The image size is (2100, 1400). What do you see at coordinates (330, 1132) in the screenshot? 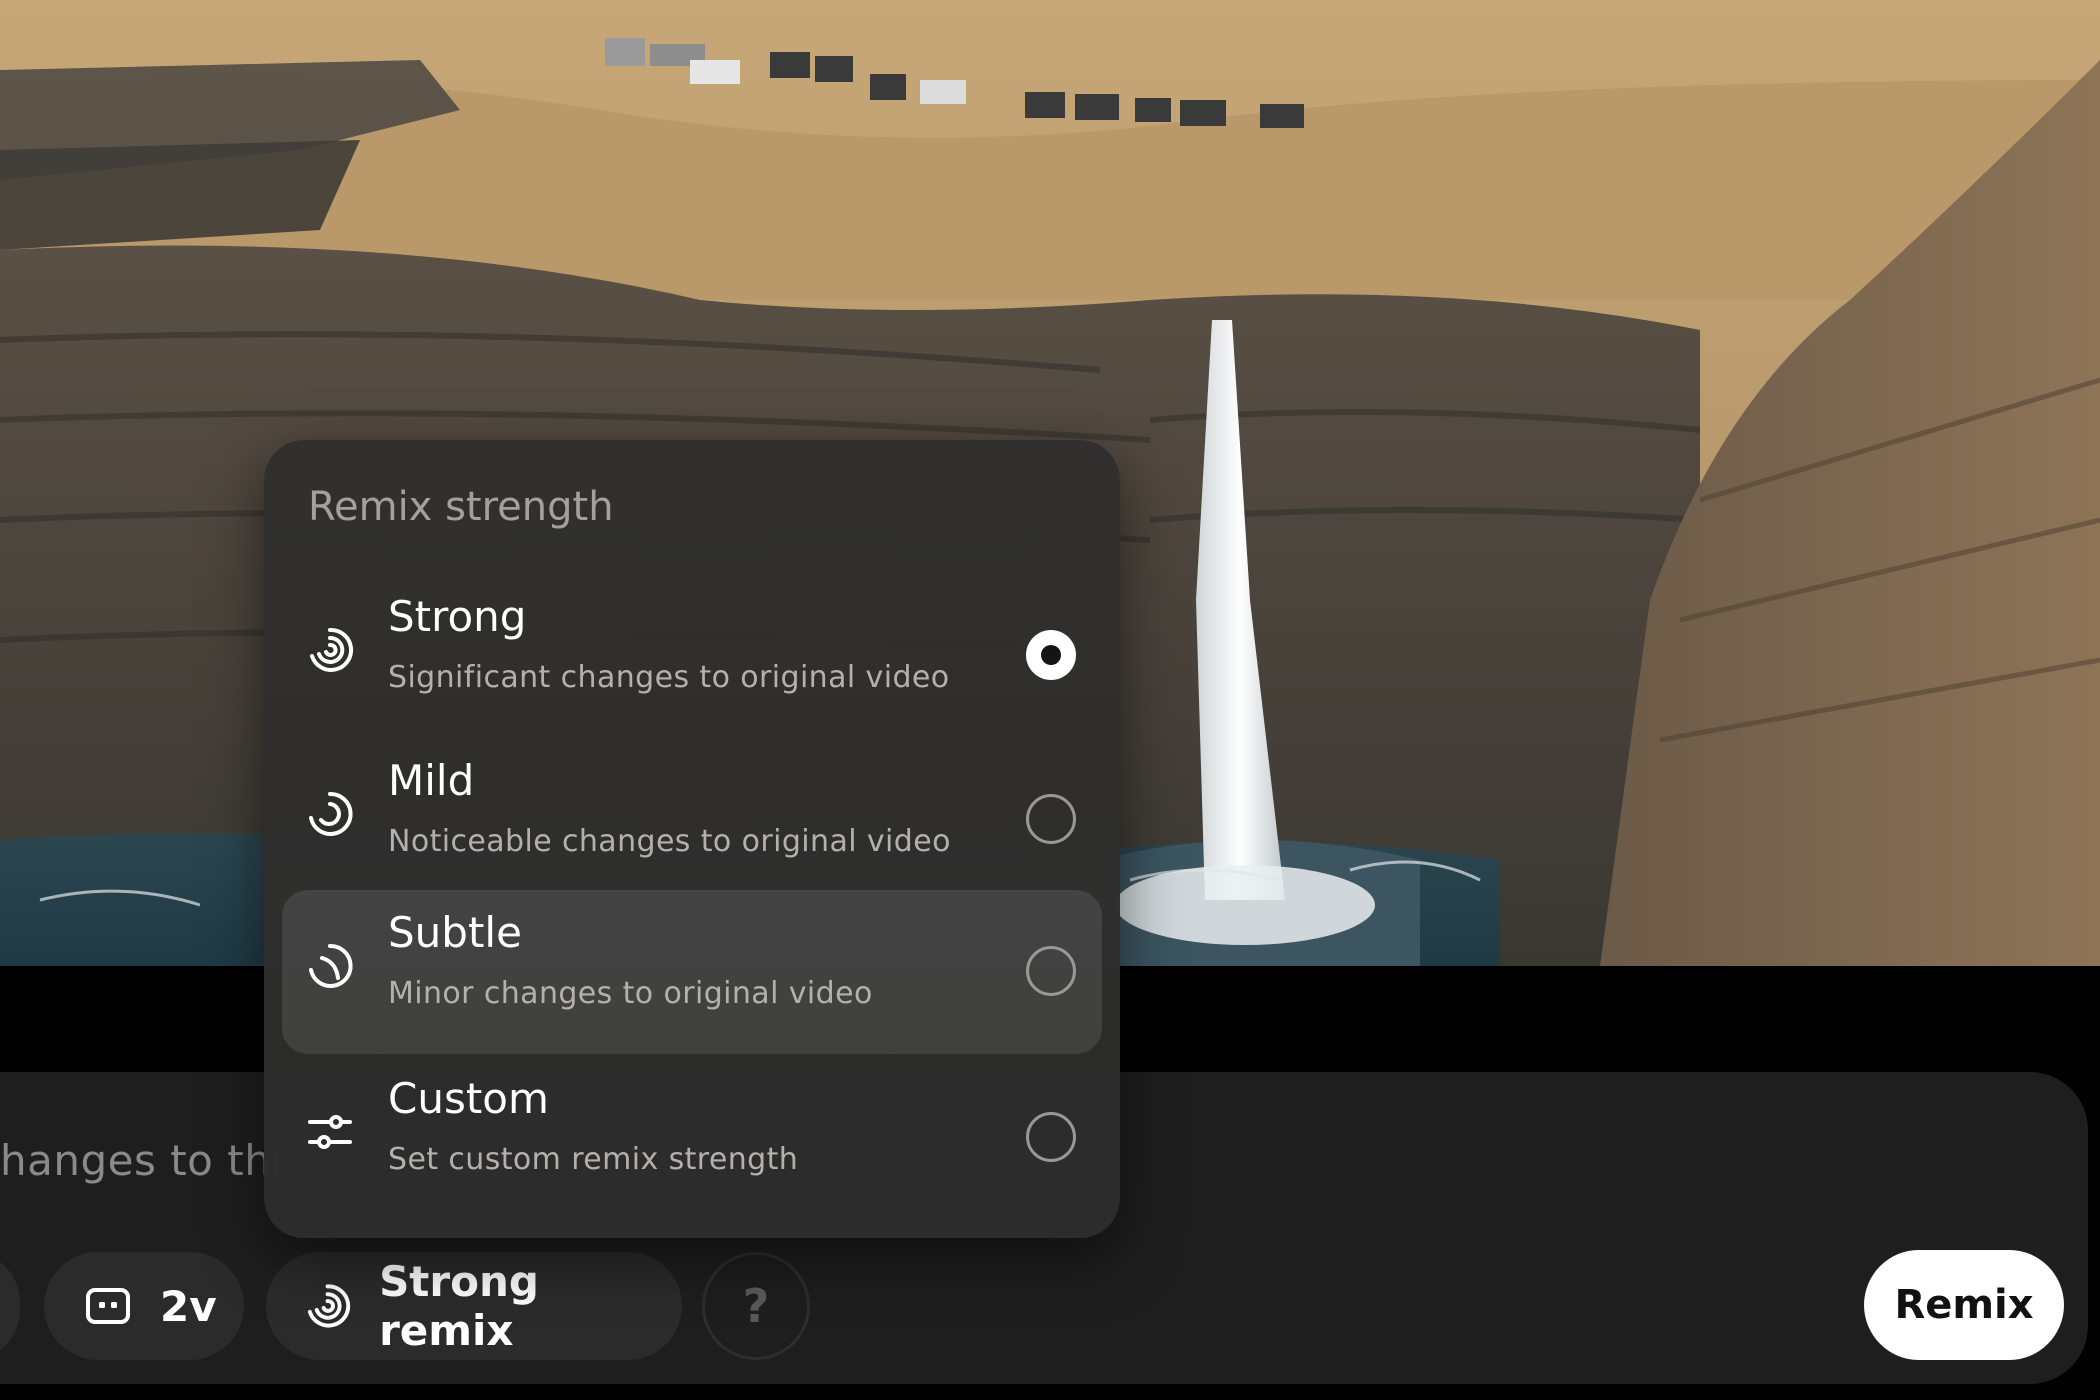
I see `sliders-icon` at bounding box center [330, 1132].